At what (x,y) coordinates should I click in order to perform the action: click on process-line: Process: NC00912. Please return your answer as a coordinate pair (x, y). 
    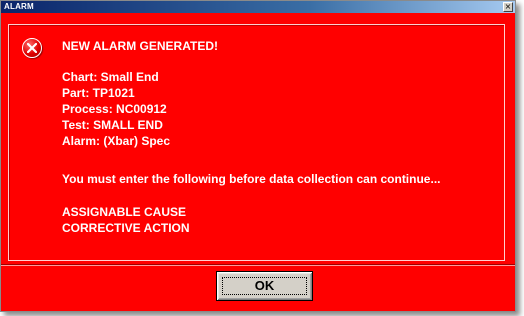
    Looking at the image, I should click on (114, 109).